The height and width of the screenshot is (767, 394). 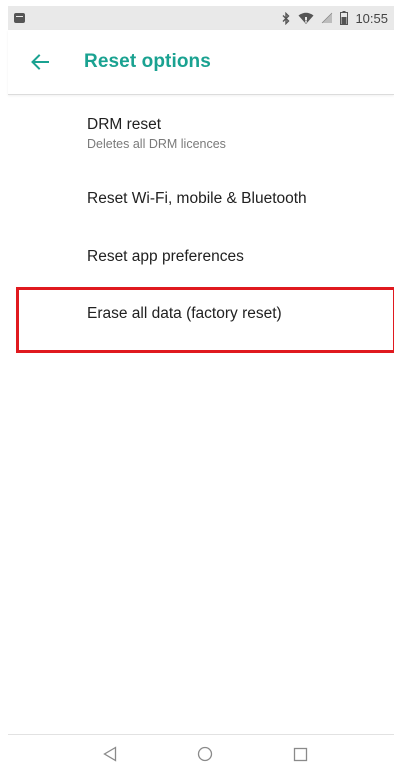 I want to click on recents-square-icon, so click(x=300, y=754).